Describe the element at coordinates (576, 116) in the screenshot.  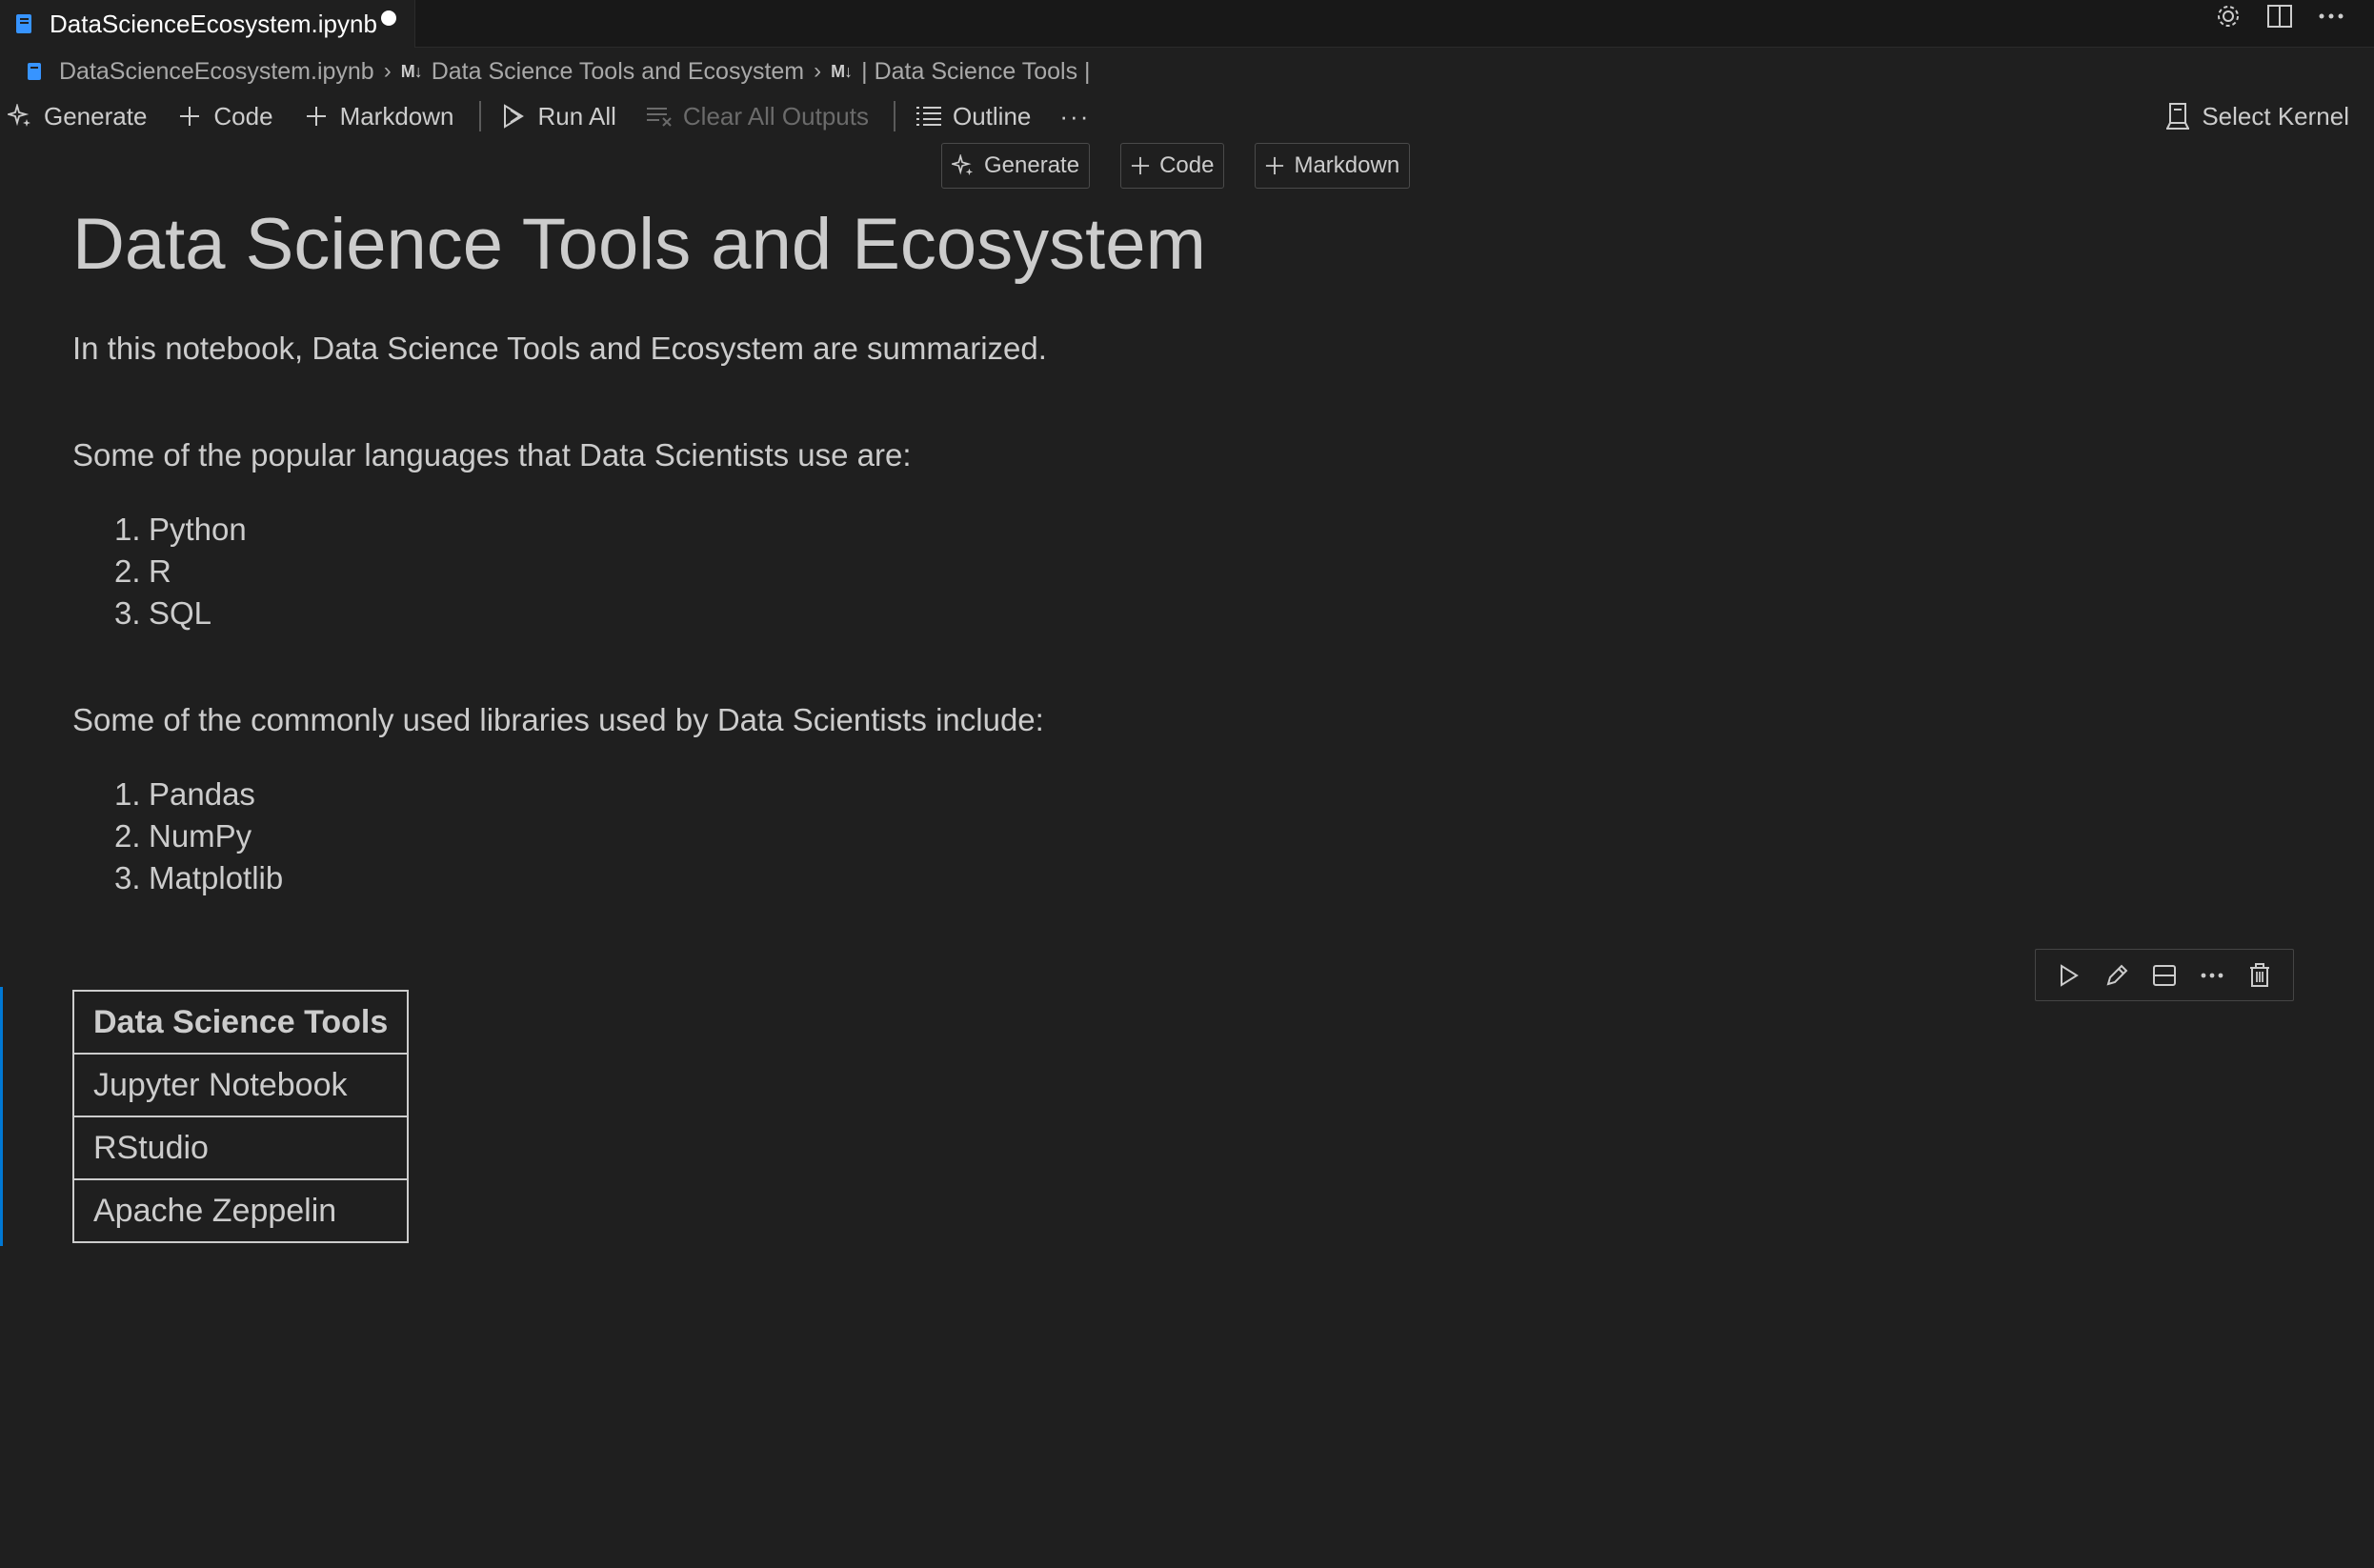
I see `run-all-label: Run All` at that location.